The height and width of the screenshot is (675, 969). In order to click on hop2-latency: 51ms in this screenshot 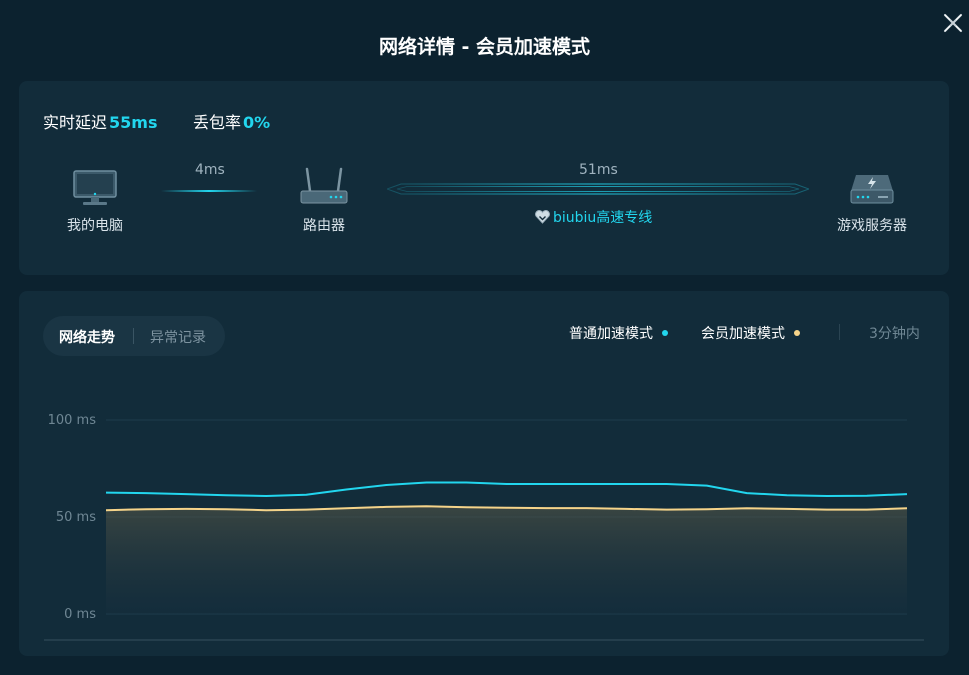, I will do `click(598, 170)`.